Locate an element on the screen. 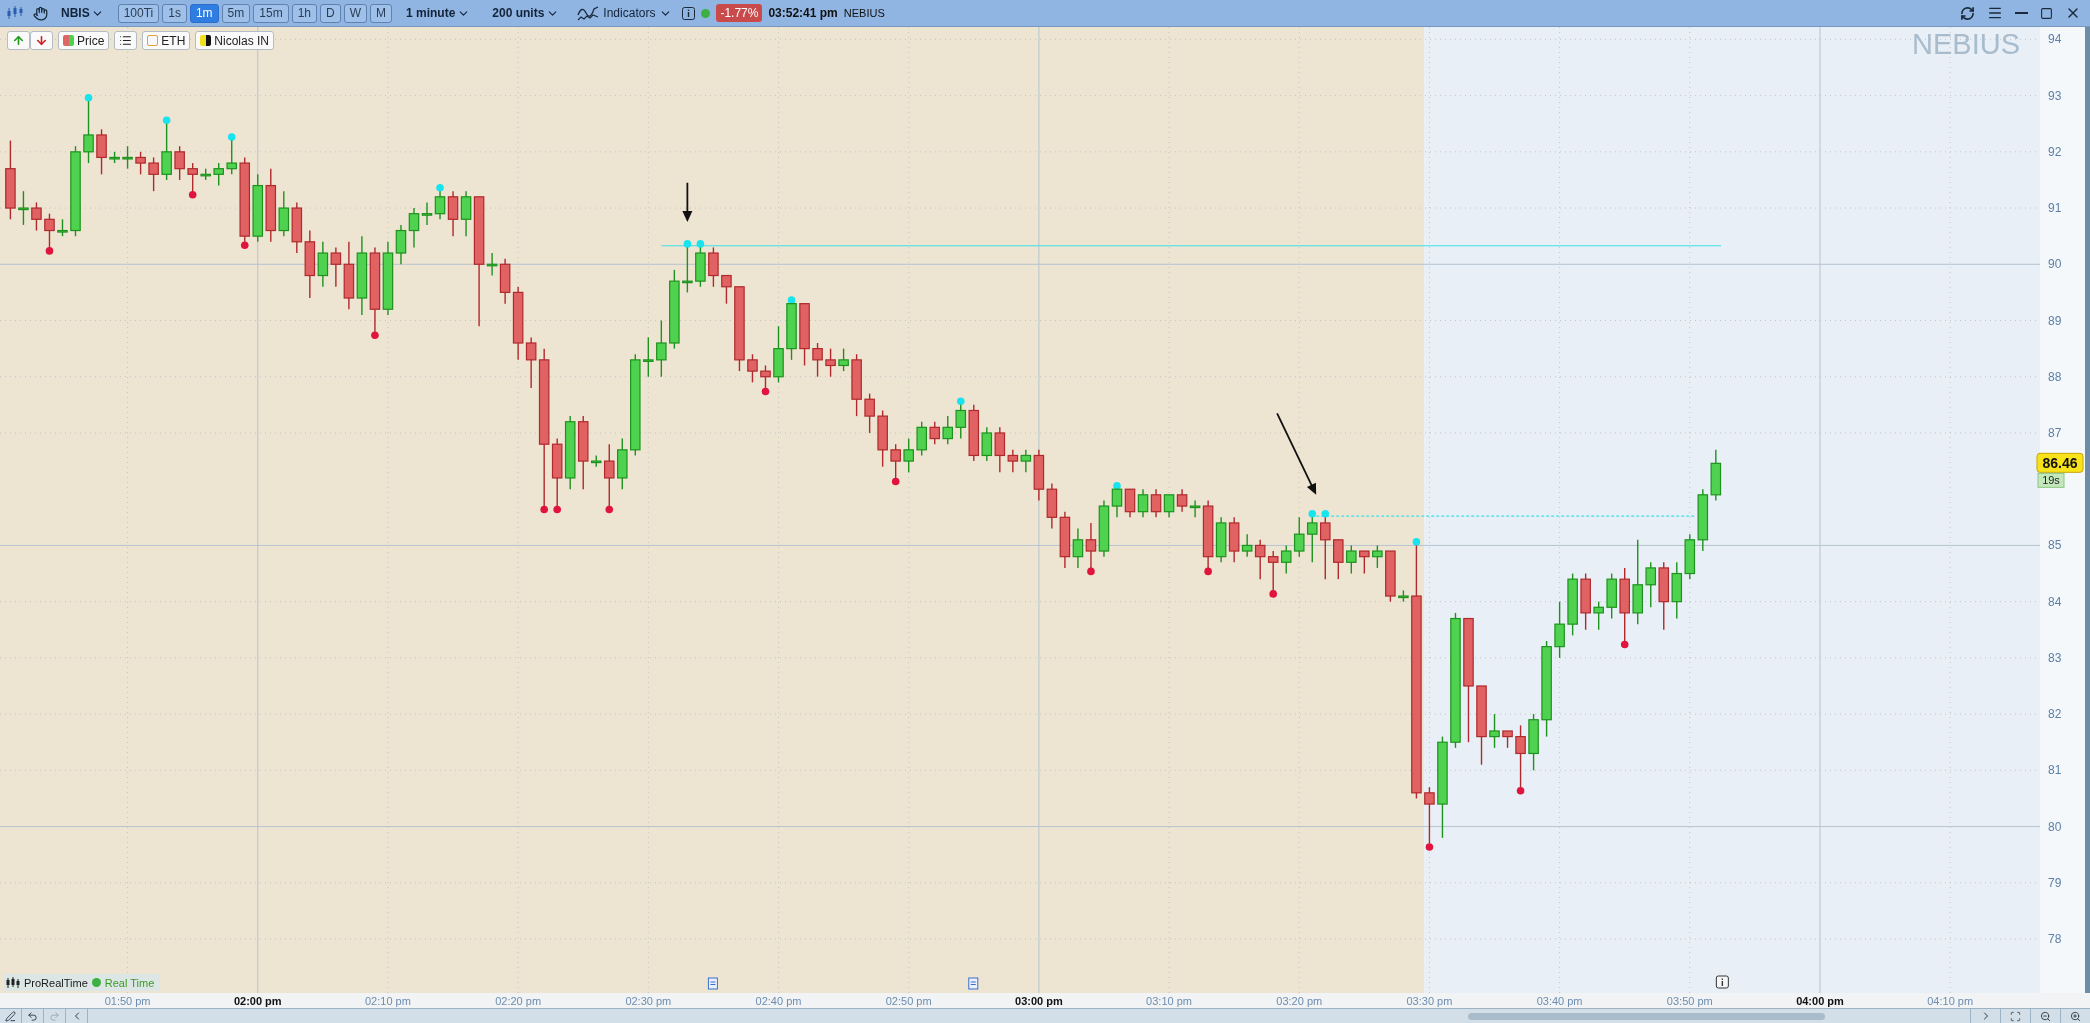 This screenshot has height=1023, width=2090. time-tick-label: 02:50 pm is located at coordinates (908, 1001).